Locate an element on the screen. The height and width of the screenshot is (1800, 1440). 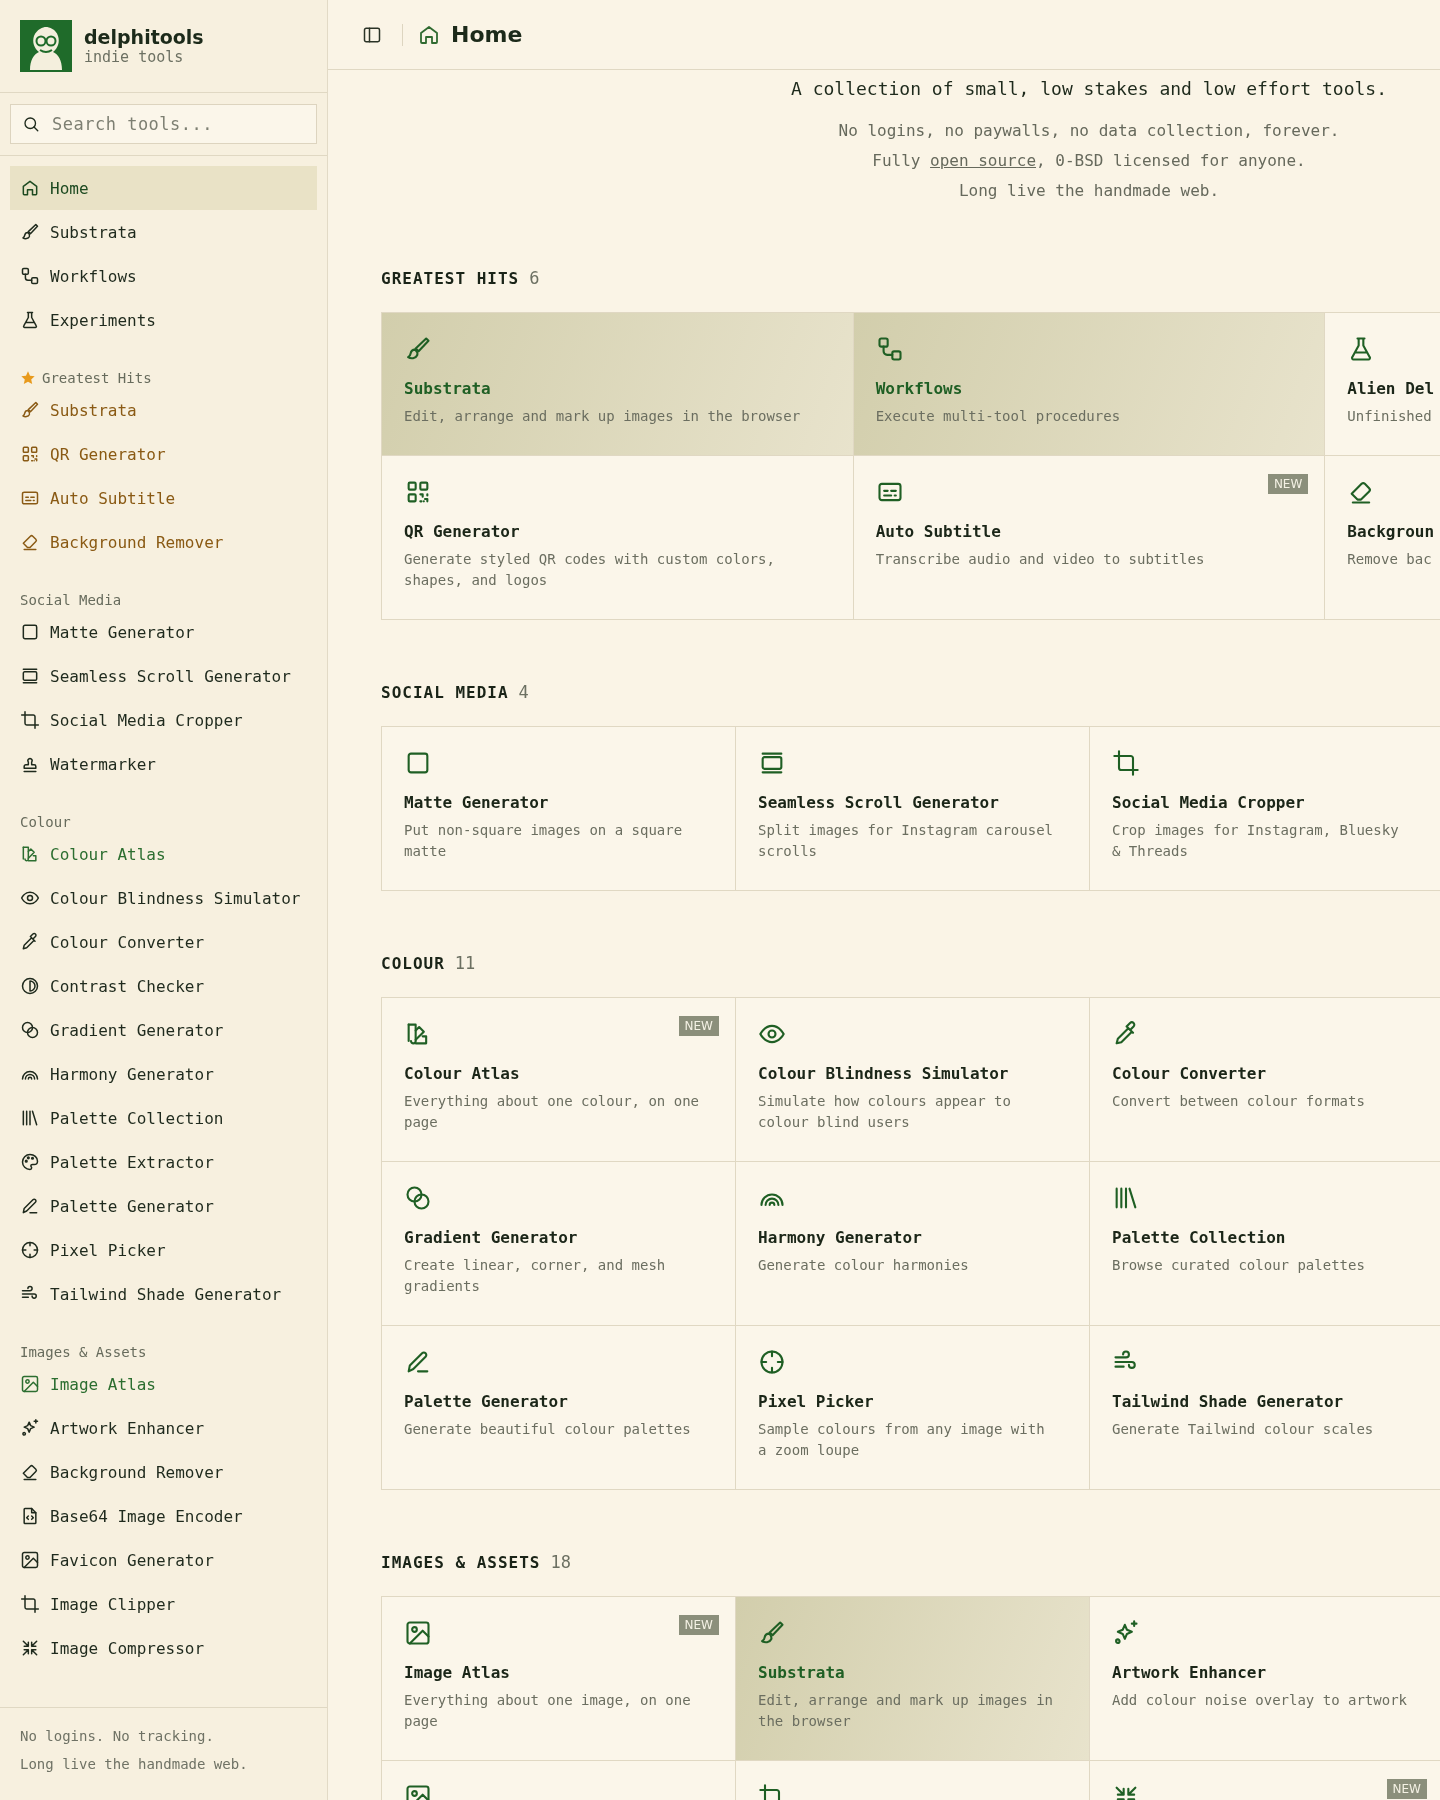
footer-text: Long live the handmade web. is located at coordinates (134, 1764).